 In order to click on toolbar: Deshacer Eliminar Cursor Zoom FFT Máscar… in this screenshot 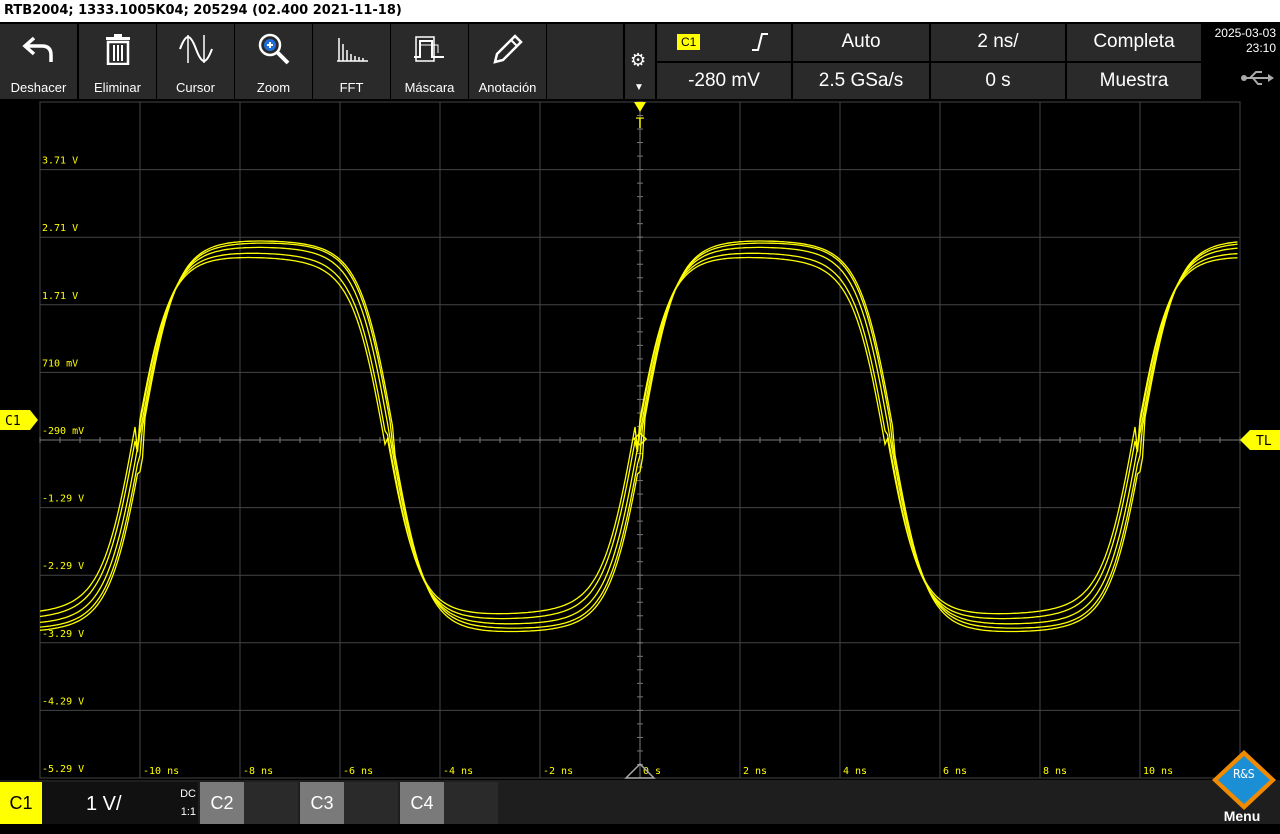, I will do `click(312, 61)`.